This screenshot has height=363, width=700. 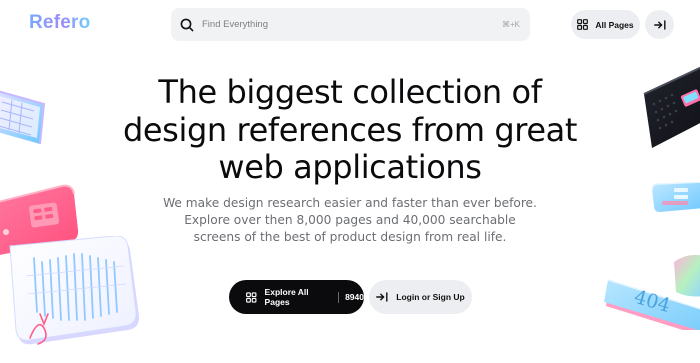 I want to click on cta-row: Explore All Pages 8940 Login or Sign Up, so click(x=350, y=297).